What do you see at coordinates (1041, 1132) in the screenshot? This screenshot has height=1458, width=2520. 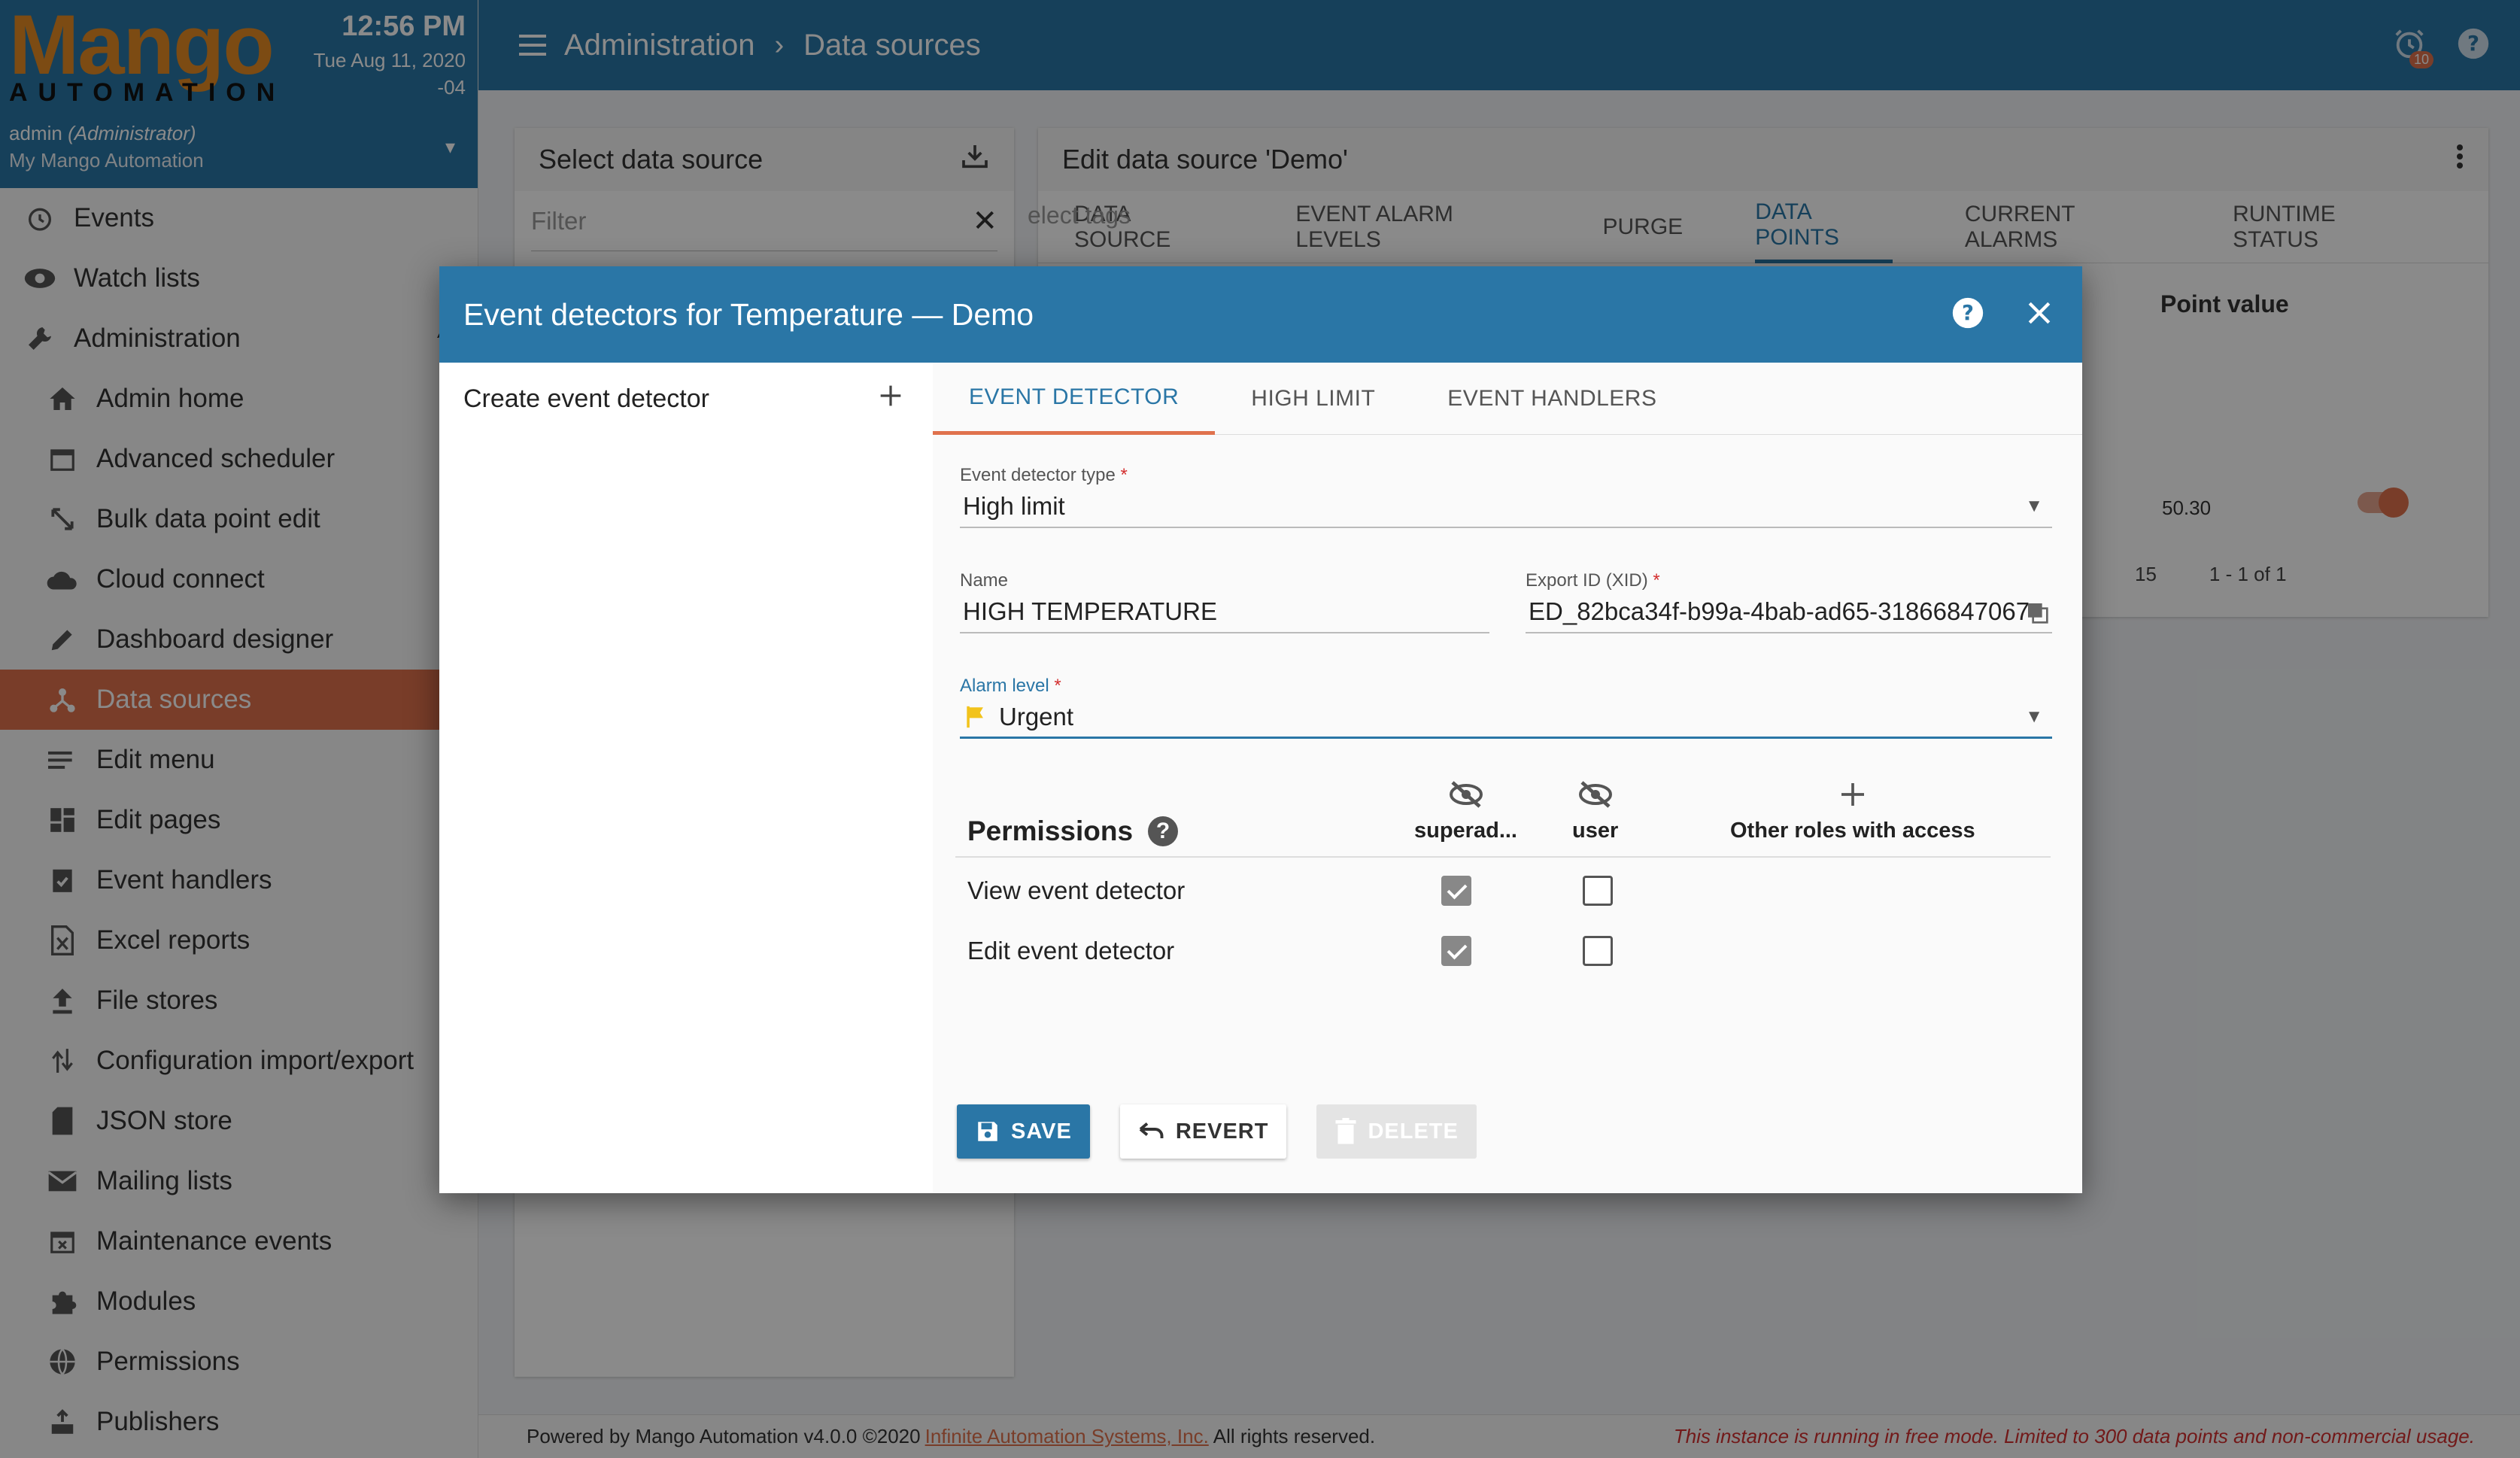 I see `save-label: SAVE` at bounding box center [1041, 1132].